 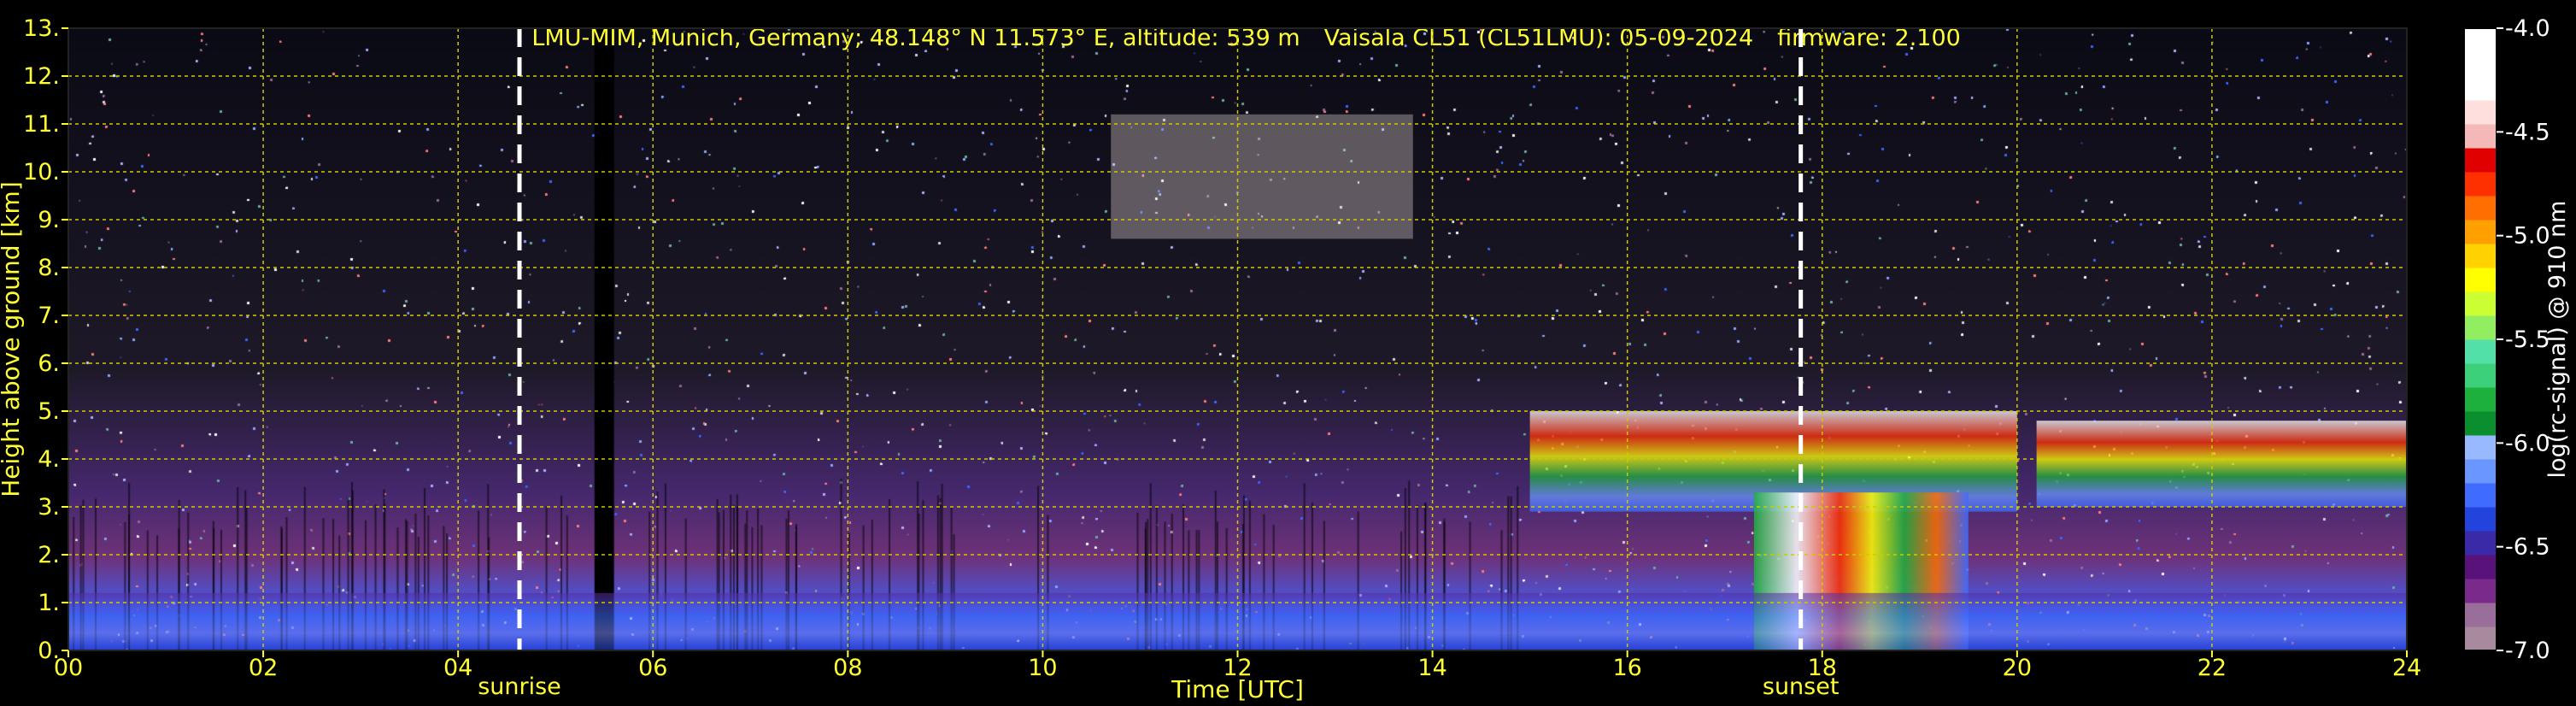 What do you see at coordinates (49, 555) in the screenshot?
I see `y-tick-label: 2.` at bounding box center [49, 555].